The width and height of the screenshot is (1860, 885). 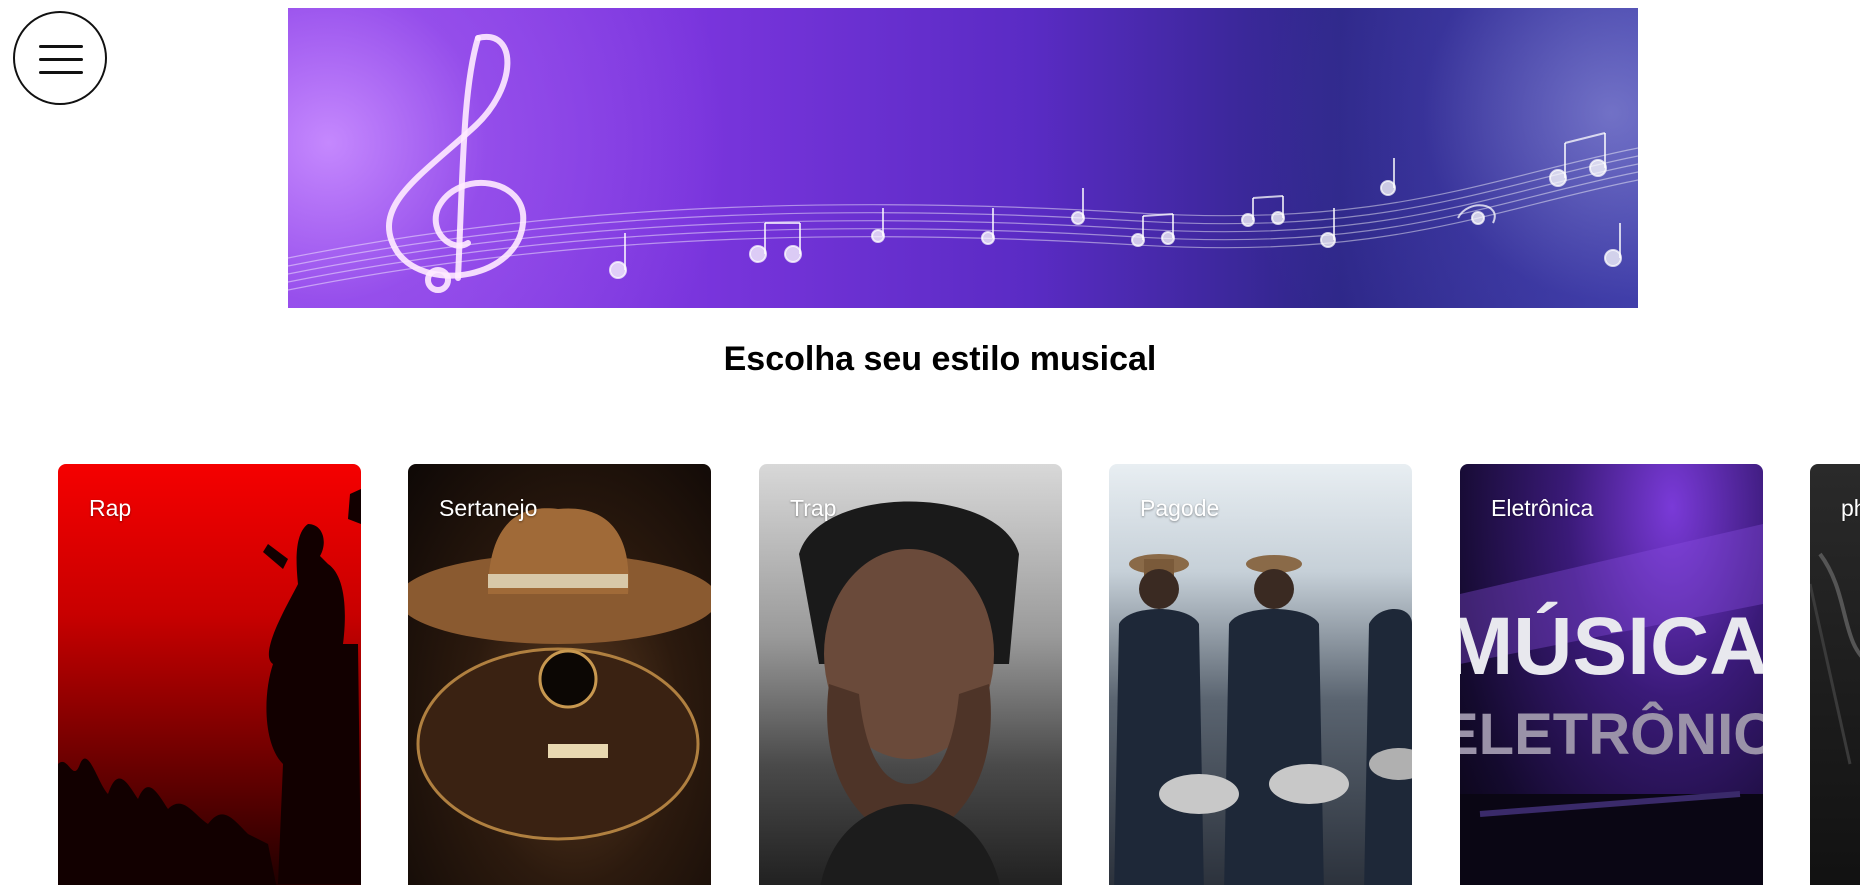 I want to click on cowboy-hat-guitar-image, so click(x=559, y=674).